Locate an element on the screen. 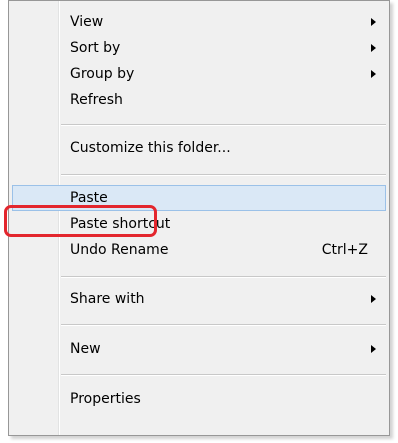 The image size is (398, 443). menu-item-paste: Paste is located at coordinates (199, 198).